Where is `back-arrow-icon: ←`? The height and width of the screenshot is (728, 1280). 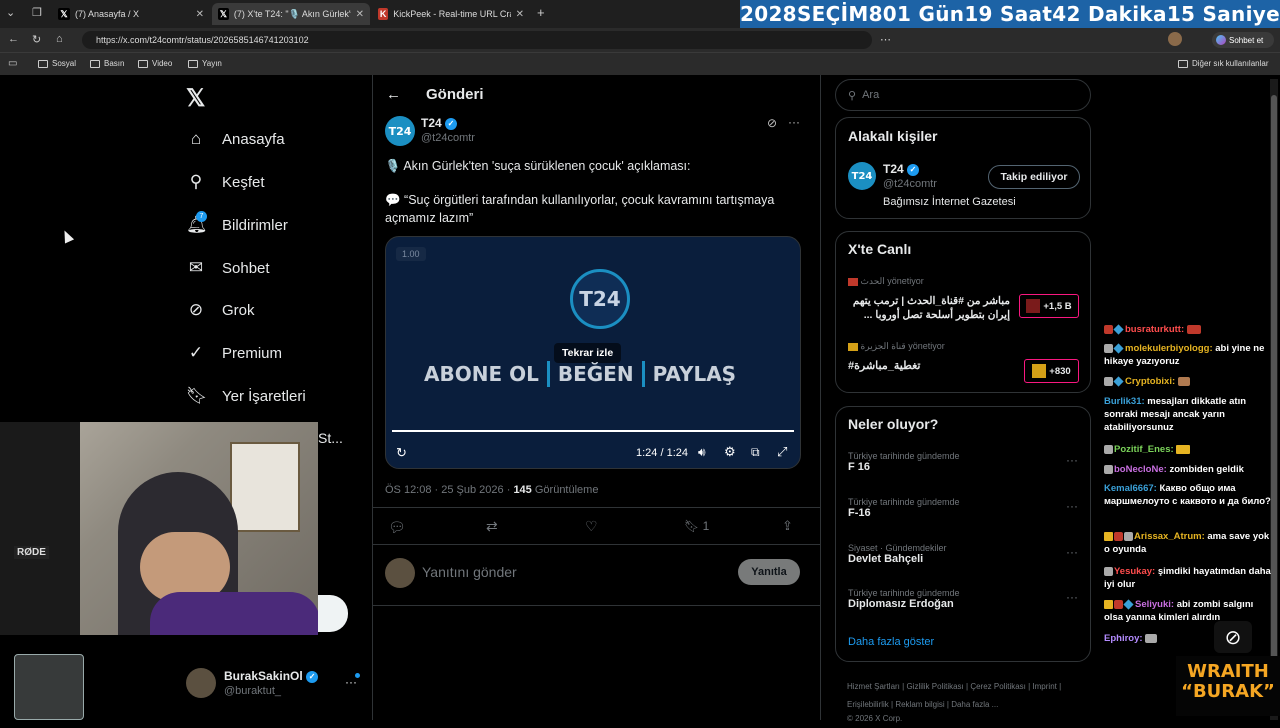 back-arrow-icon: ← is located at coordinates (393, 94).